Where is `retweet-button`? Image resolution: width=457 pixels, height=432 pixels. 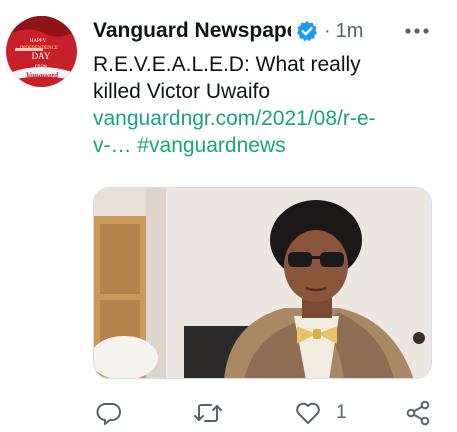 retweet-button is located at coordinates (208, 413).